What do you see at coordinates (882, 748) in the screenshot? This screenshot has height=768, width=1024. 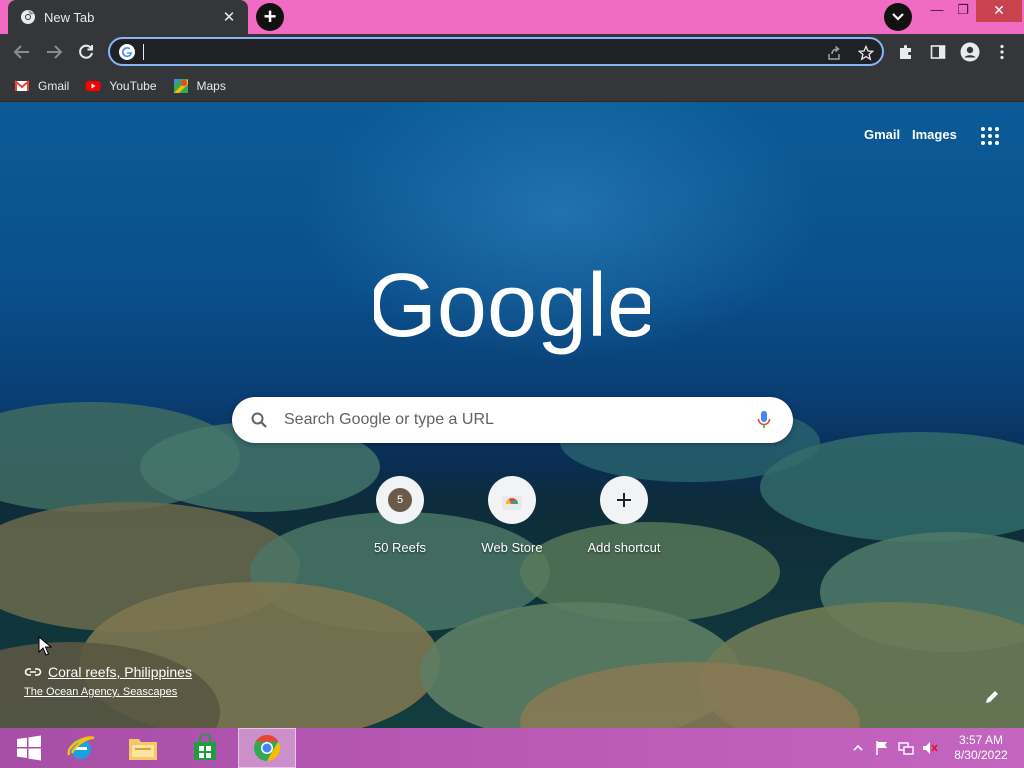 I see `action-center-flag-icon` at bounding box center [882, 748].